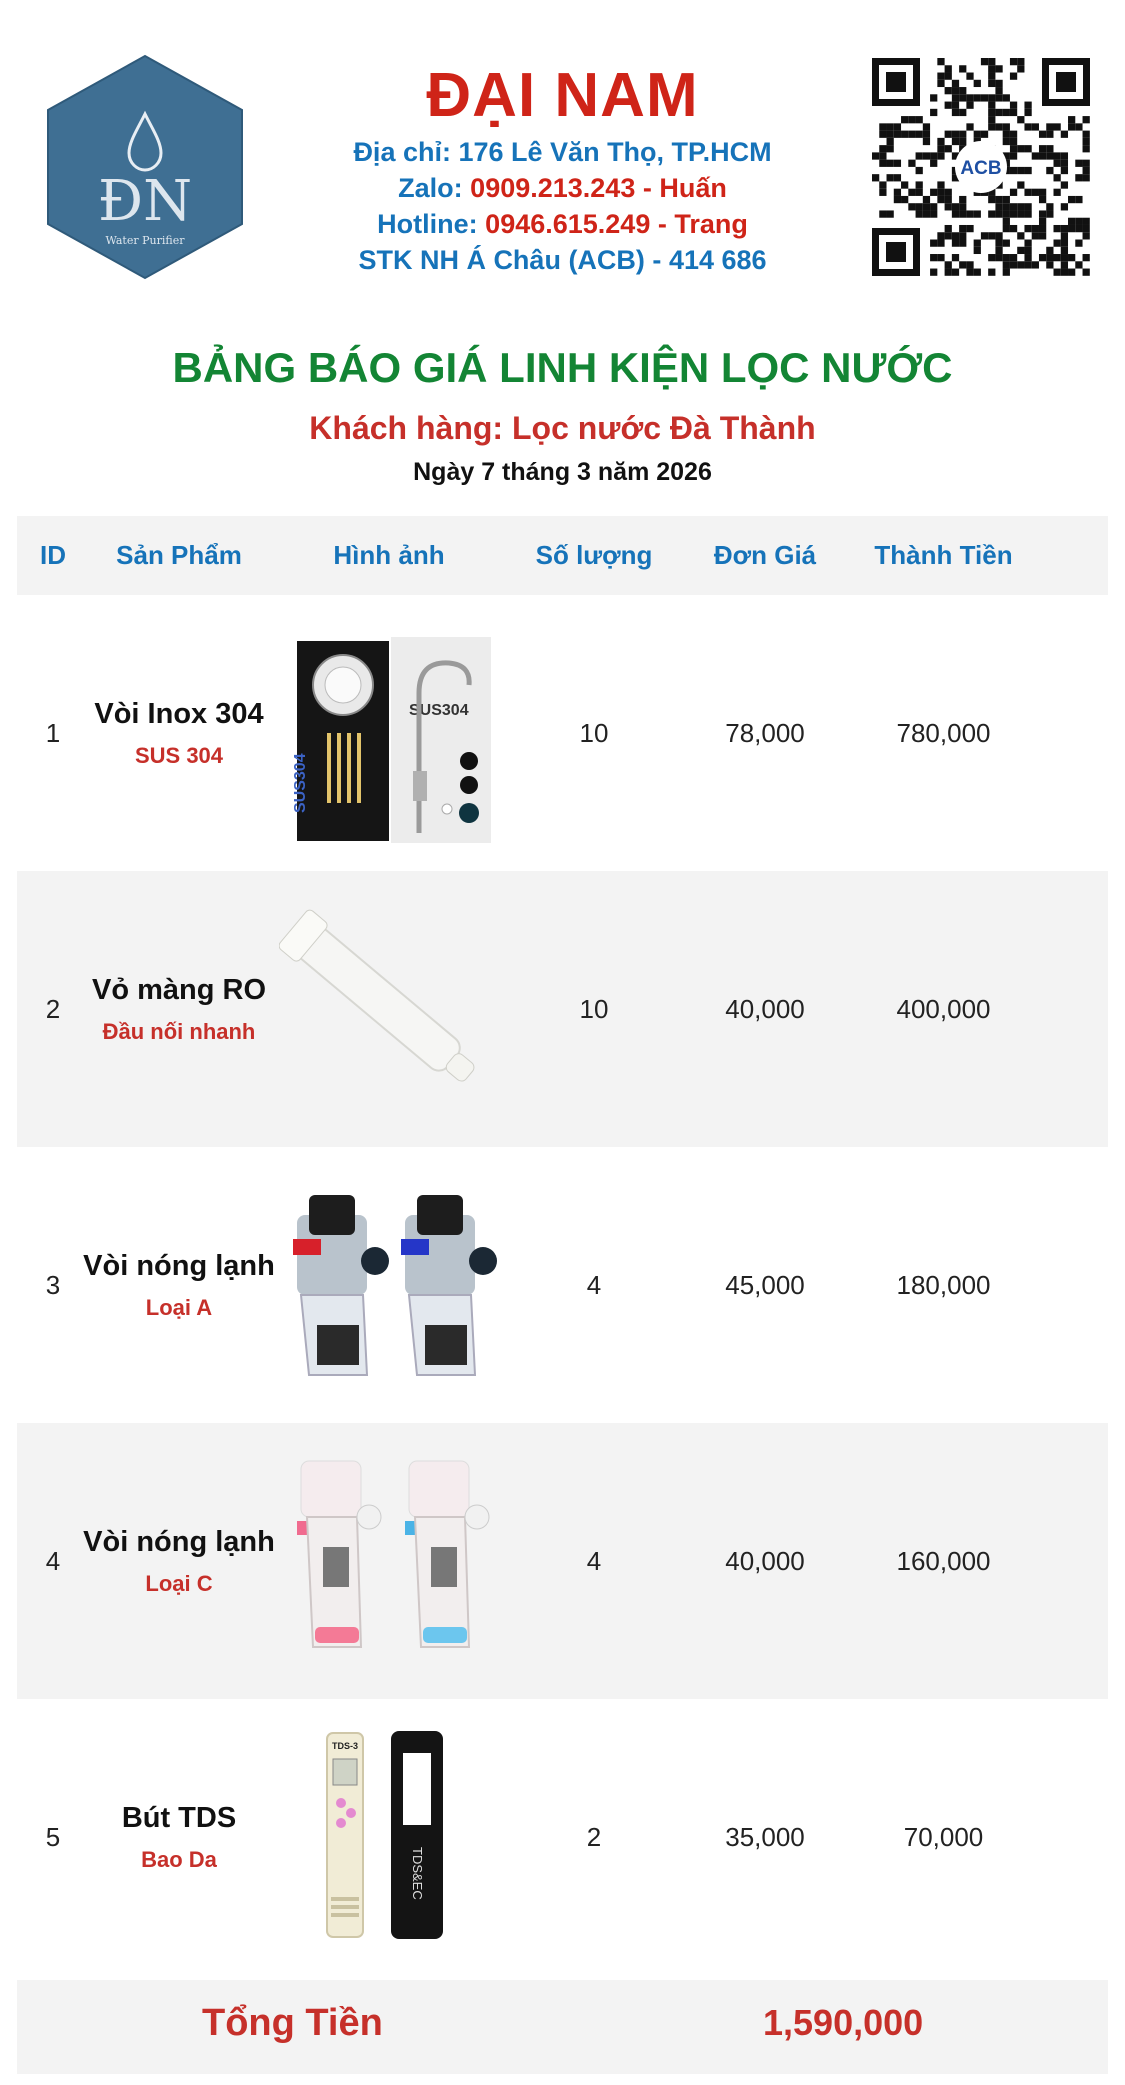 Image resolution: width=1125 pixels, height=2085 pixels. Describe the element at coordinates (395, 1285) in the screenshot. I see `hot-cold-tap-a-image` at that location.